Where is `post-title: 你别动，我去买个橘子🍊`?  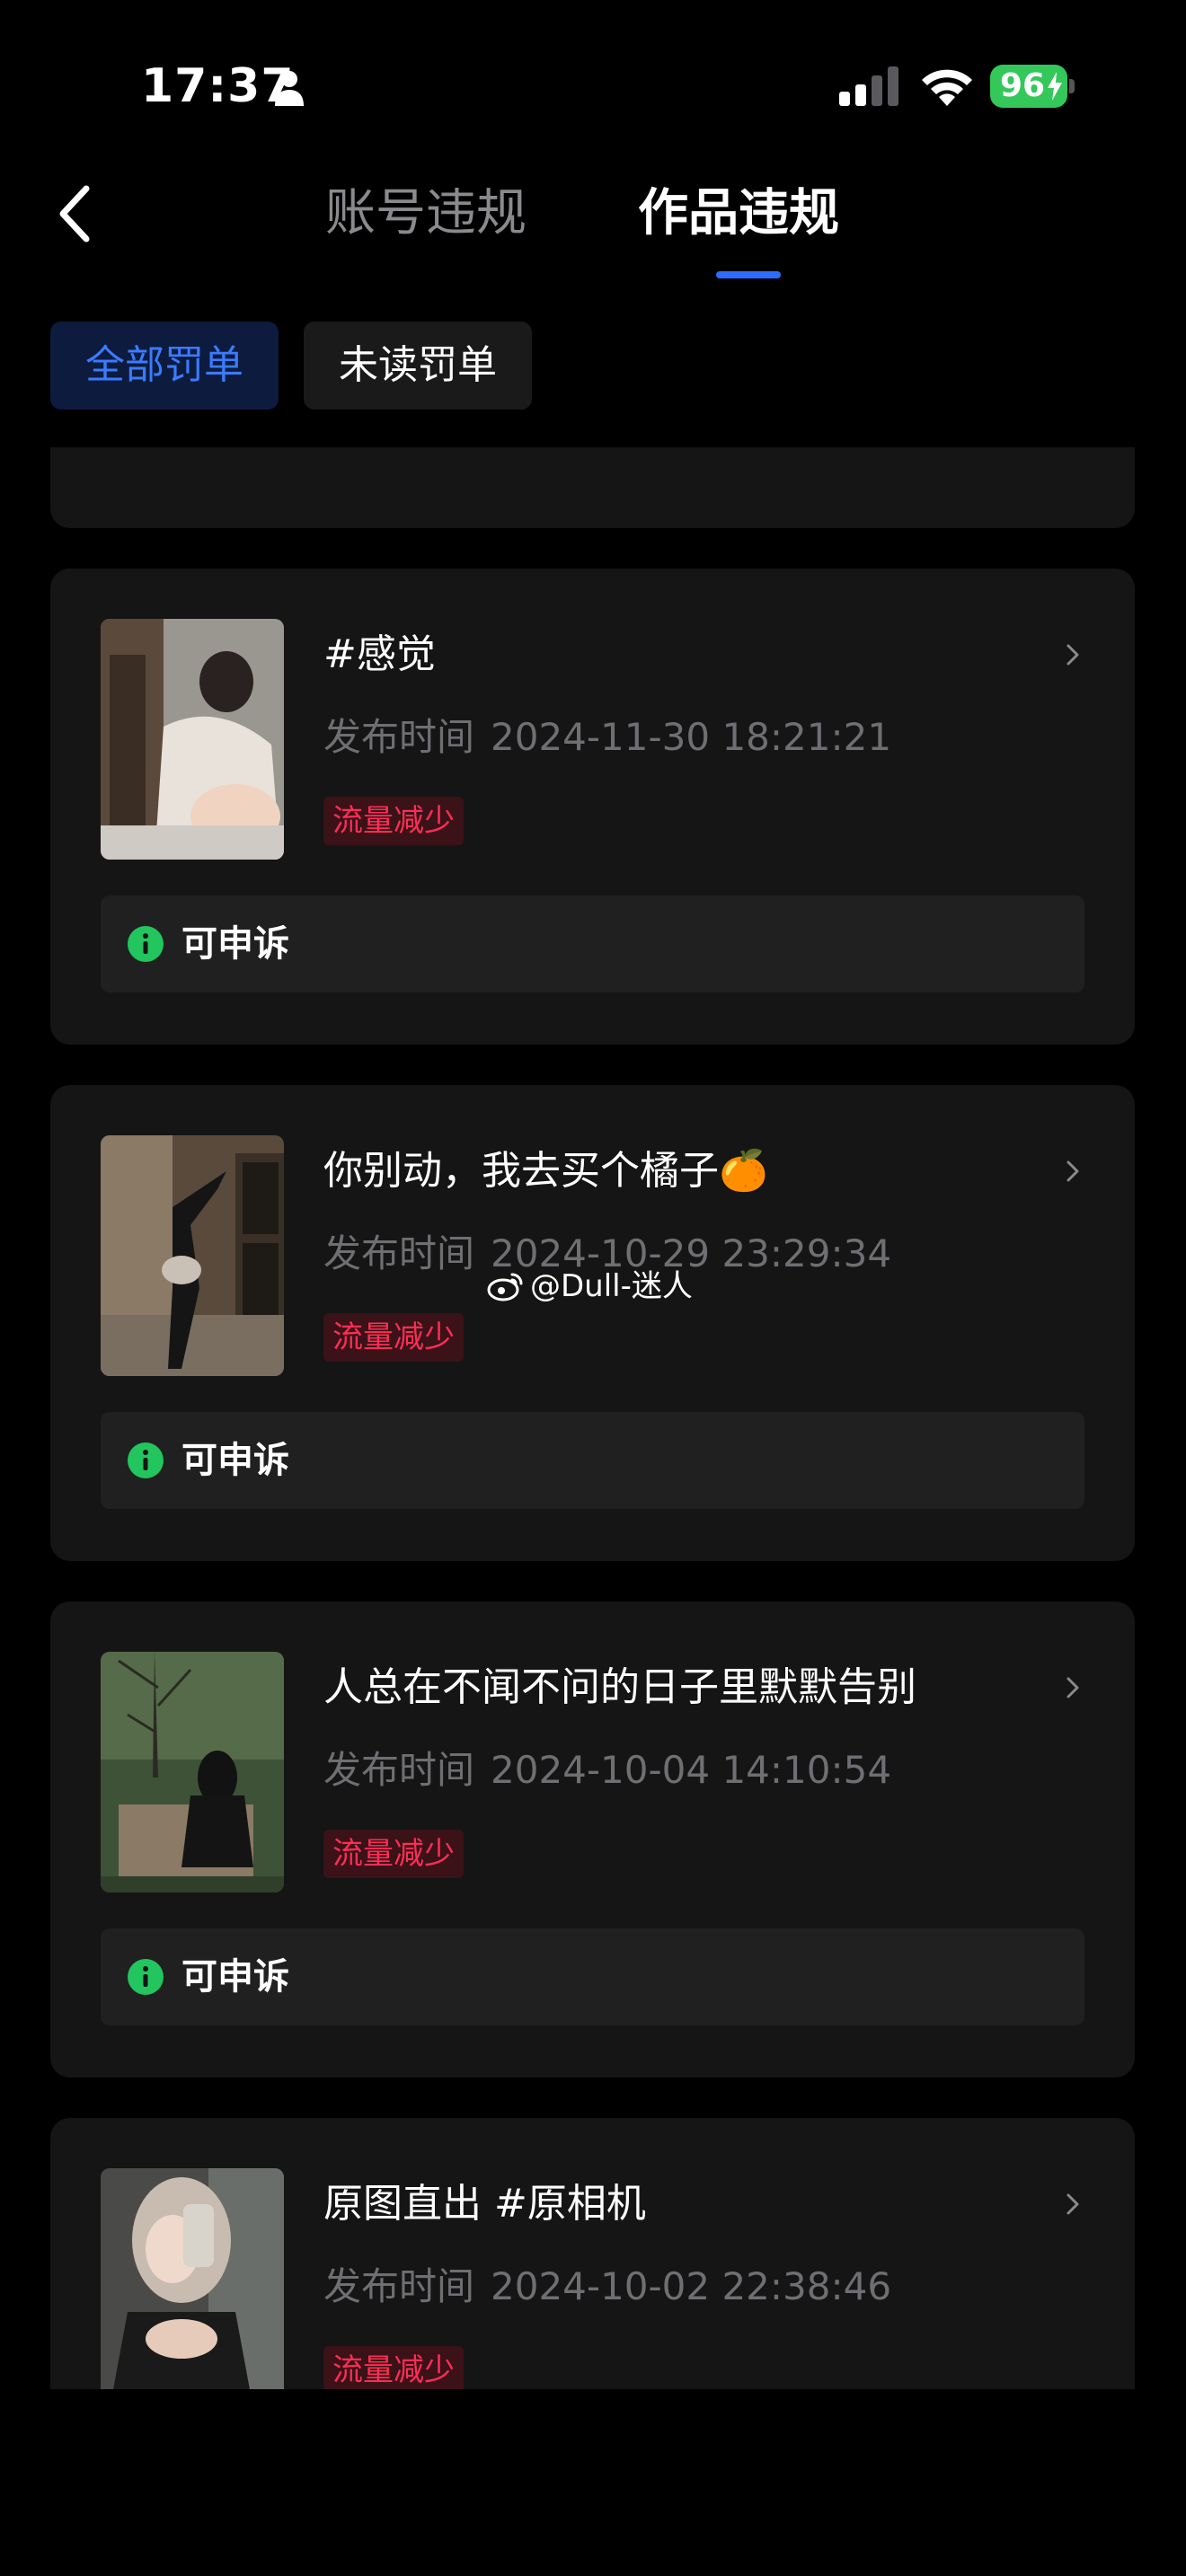
post-title: 你别动，我去买个橘子🍊 is located at coordinates (545, 1171).